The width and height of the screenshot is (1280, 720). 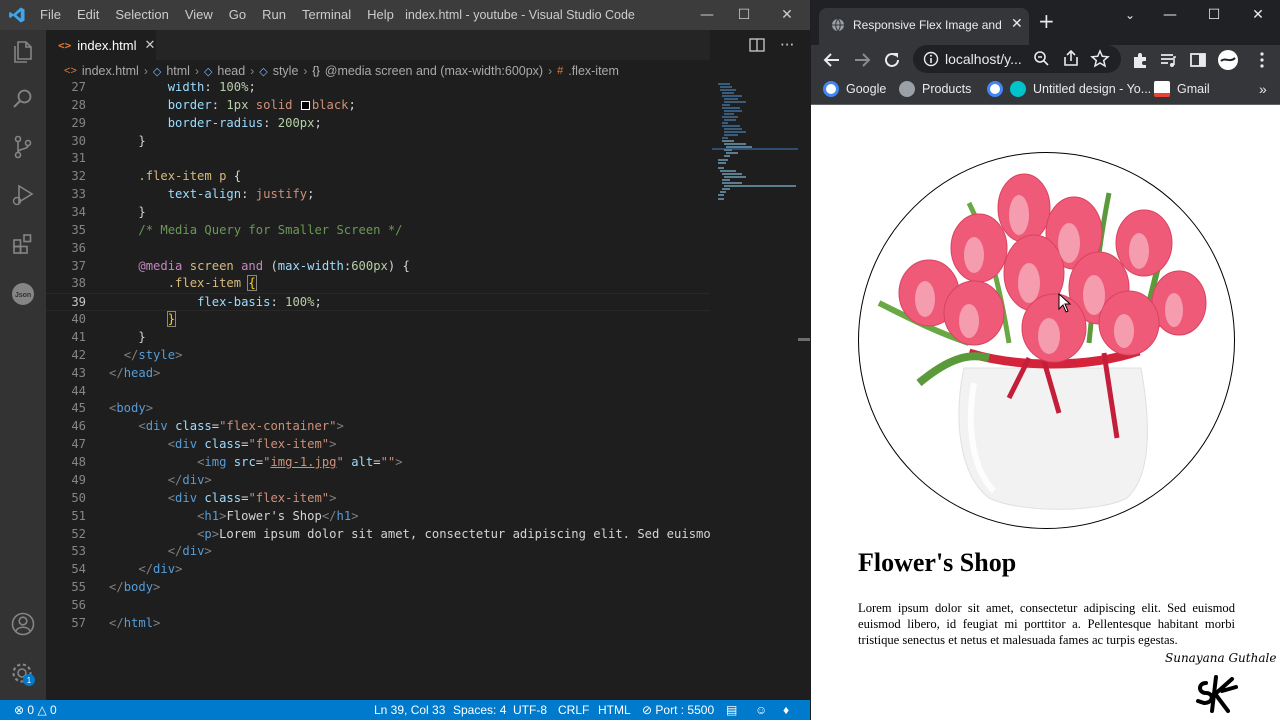 What do you see at coordinates (854, 89) in the screenshot?
I see `bookmark-google: Google` at bounding box center [854, 89].